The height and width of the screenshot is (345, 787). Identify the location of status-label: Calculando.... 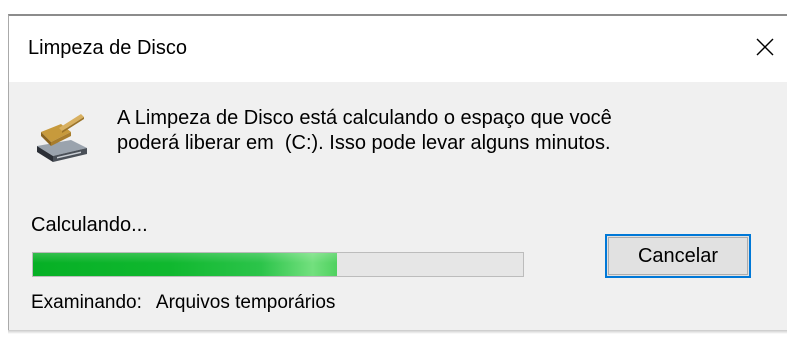
(89, 225).